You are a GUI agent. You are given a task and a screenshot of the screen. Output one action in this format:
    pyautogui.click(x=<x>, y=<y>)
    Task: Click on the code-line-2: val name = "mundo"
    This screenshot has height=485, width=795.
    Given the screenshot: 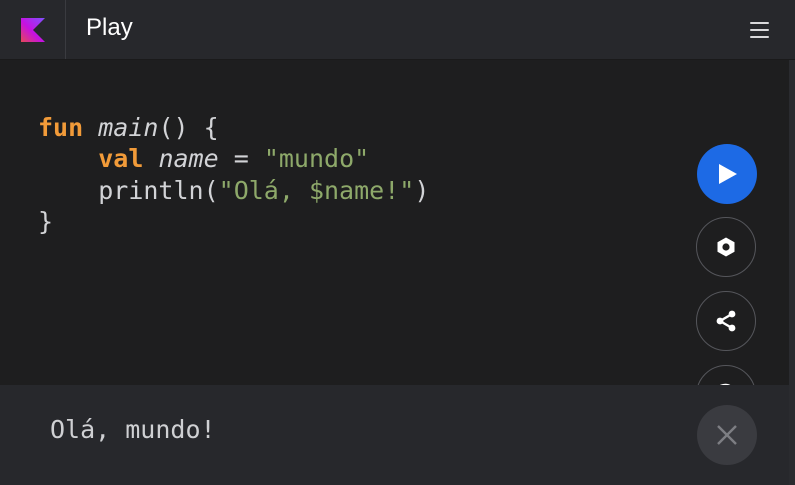 What is the action you would take?
    pyautogui.click(x=203, y=158)
    